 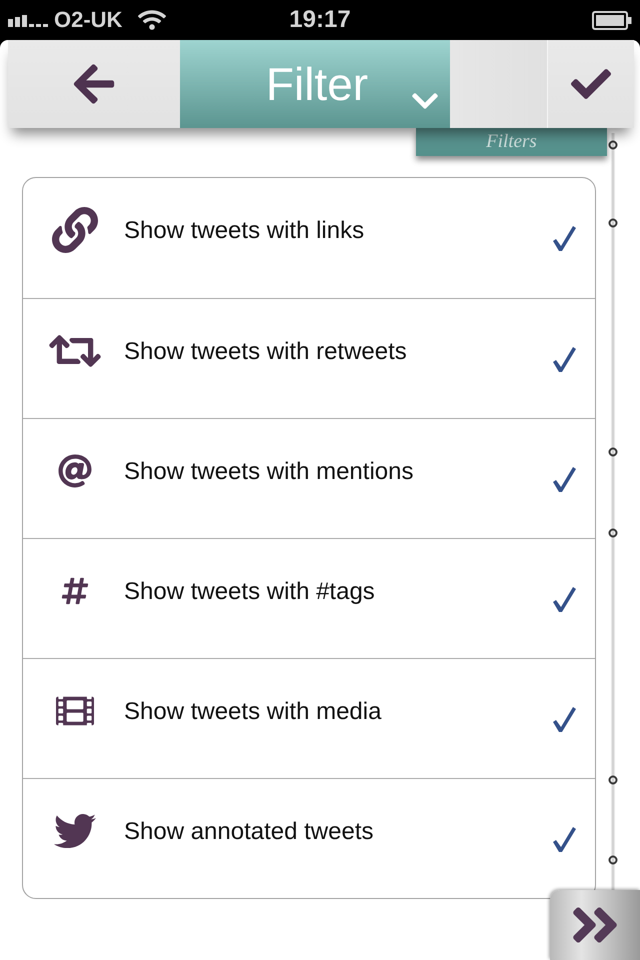 I want to click on chain-link-icon, so click(x=75, y=230).